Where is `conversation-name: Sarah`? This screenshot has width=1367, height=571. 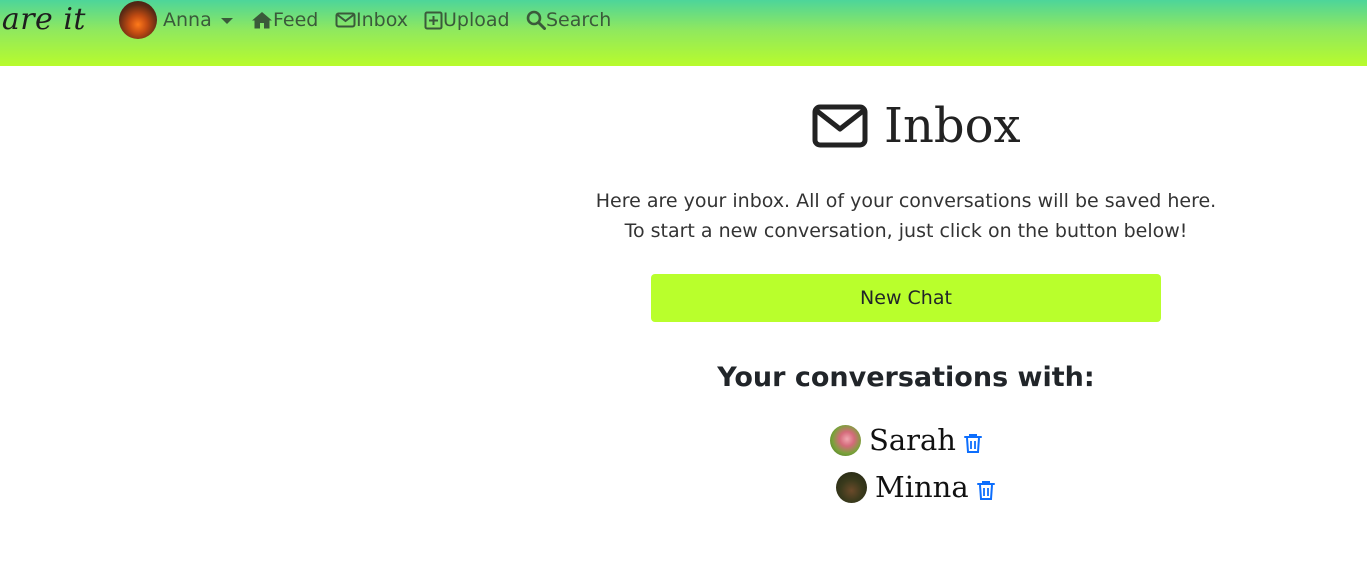
conversation-name: Sarah is located at coordinates (912, 440).